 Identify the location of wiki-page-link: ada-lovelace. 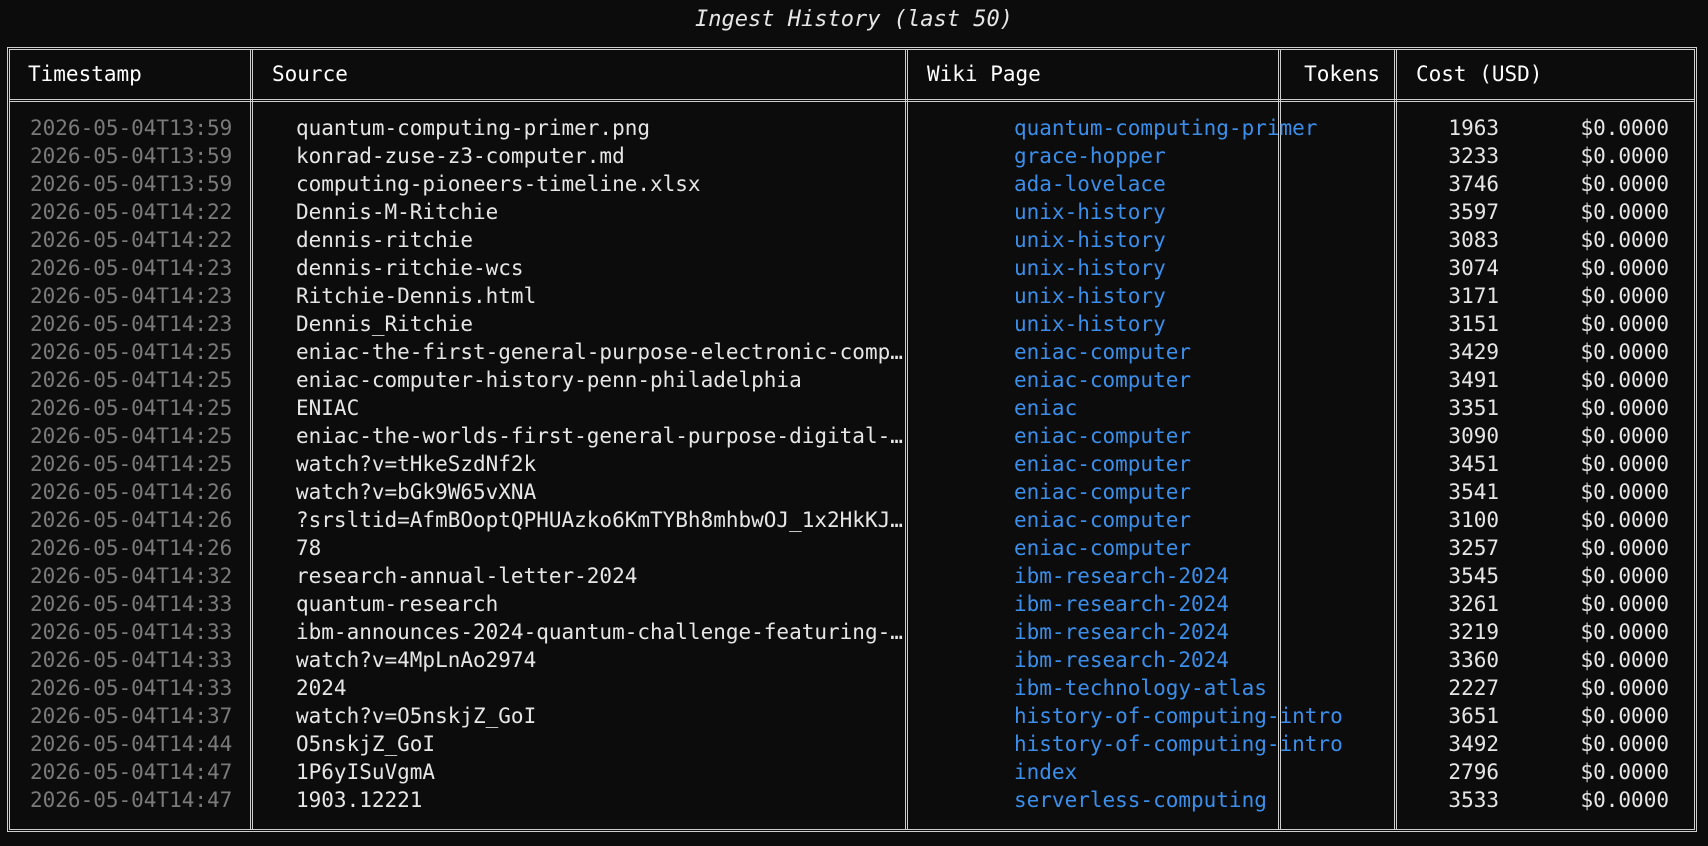
(1204, 184).